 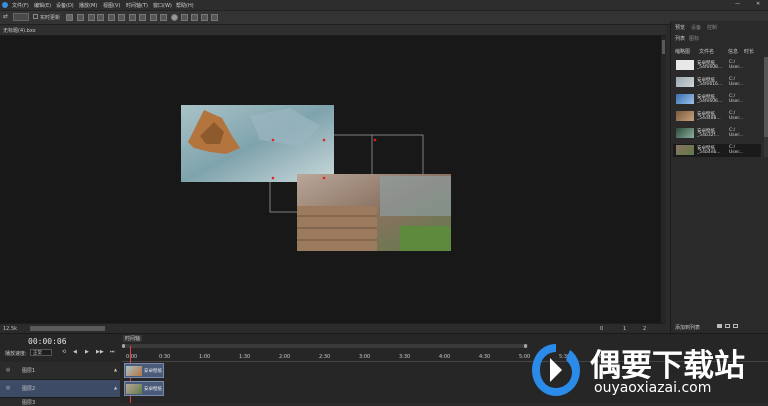 What do you see at coordinates (134, 389) in the screenshot?
I see `clip-thumbnail` at bounding box center [134, 389].